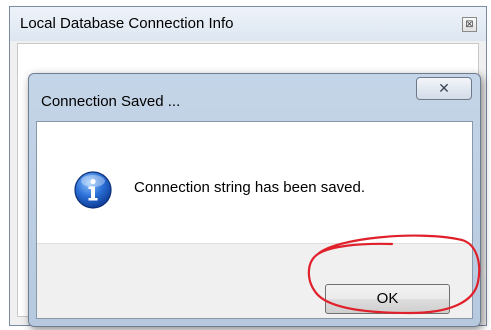 This screenshot has height=330, width=491. Describe the element at coordinates (127, 23) in the screenshot. I see `background-window-title: Local Database Connection Info` at that location.